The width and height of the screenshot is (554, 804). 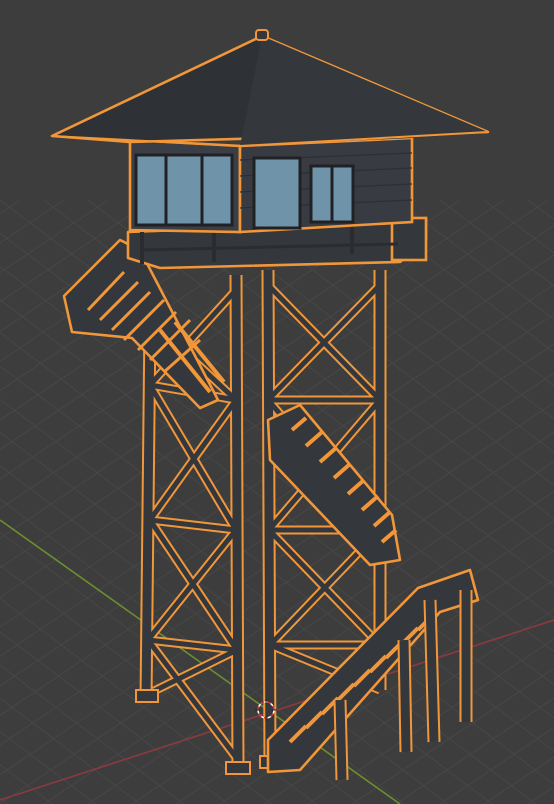 I want to click on lower-staircase, so click(x=373, y=674).